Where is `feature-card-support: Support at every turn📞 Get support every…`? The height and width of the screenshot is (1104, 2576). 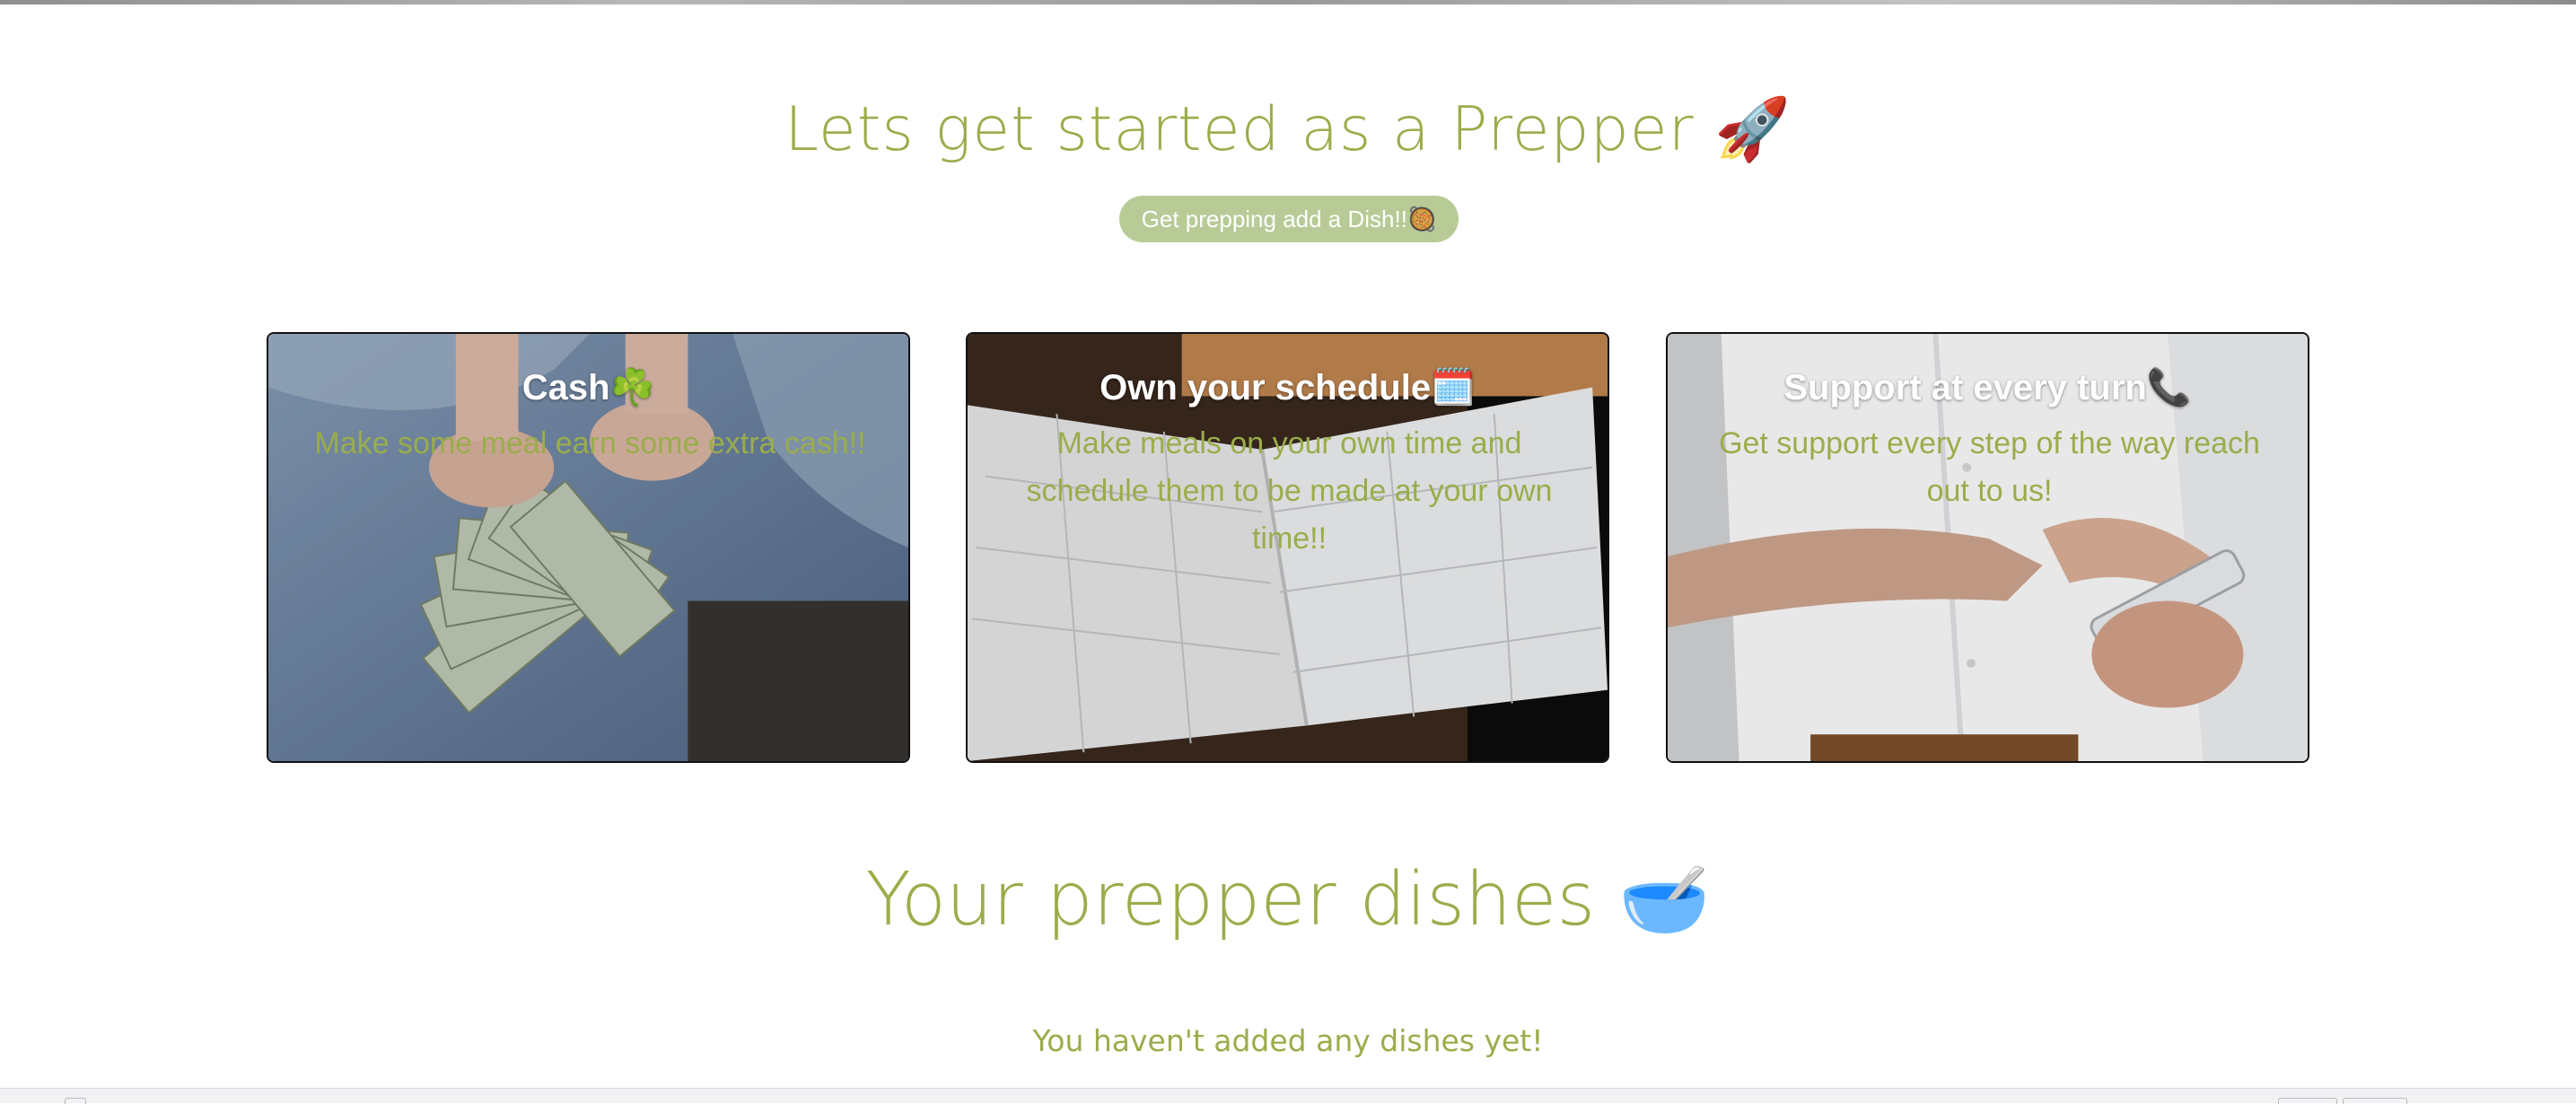 feature-card-support: Support at every turn📞 Get support every… is located at coordinates (1987, 547).